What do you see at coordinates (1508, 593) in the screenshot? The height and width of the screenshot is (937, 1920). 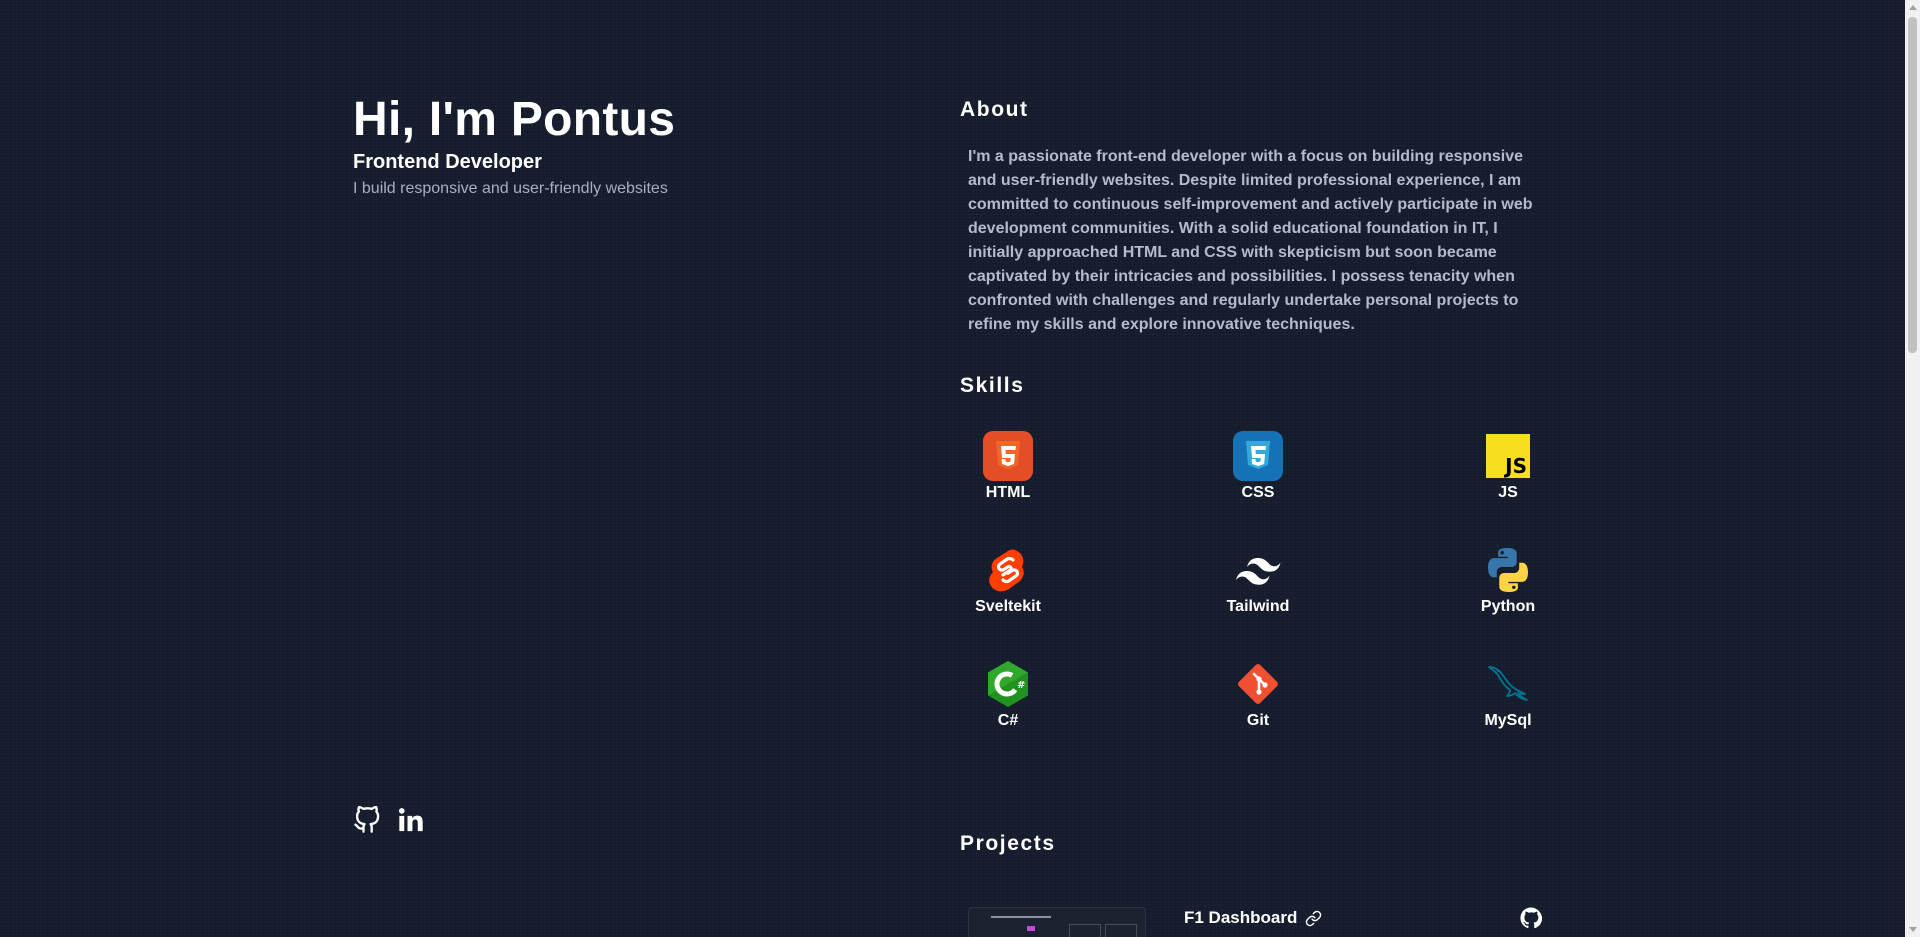 I see `skill-python: Python` at bounding box center [1508, 593].